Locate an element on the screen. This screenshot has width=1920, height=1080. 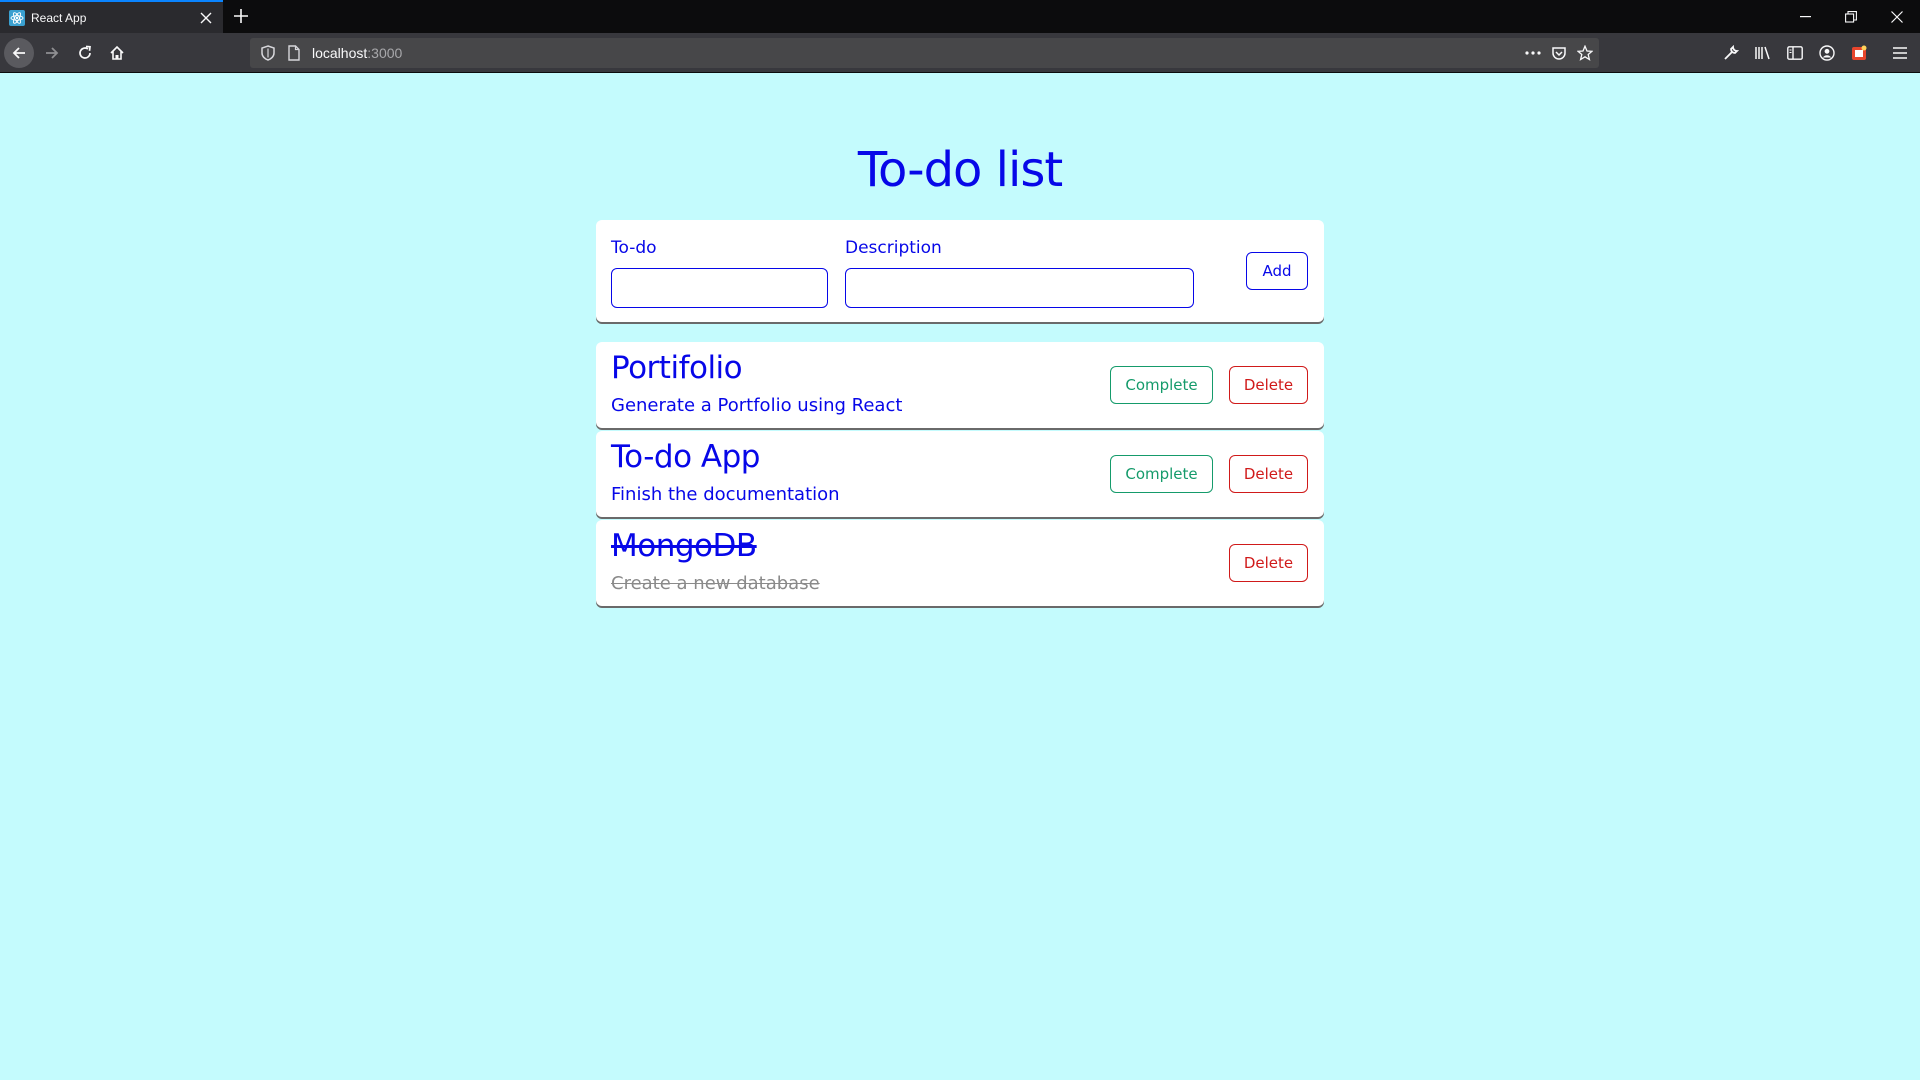
pocket-icon is located at coordinates (1559, 53).